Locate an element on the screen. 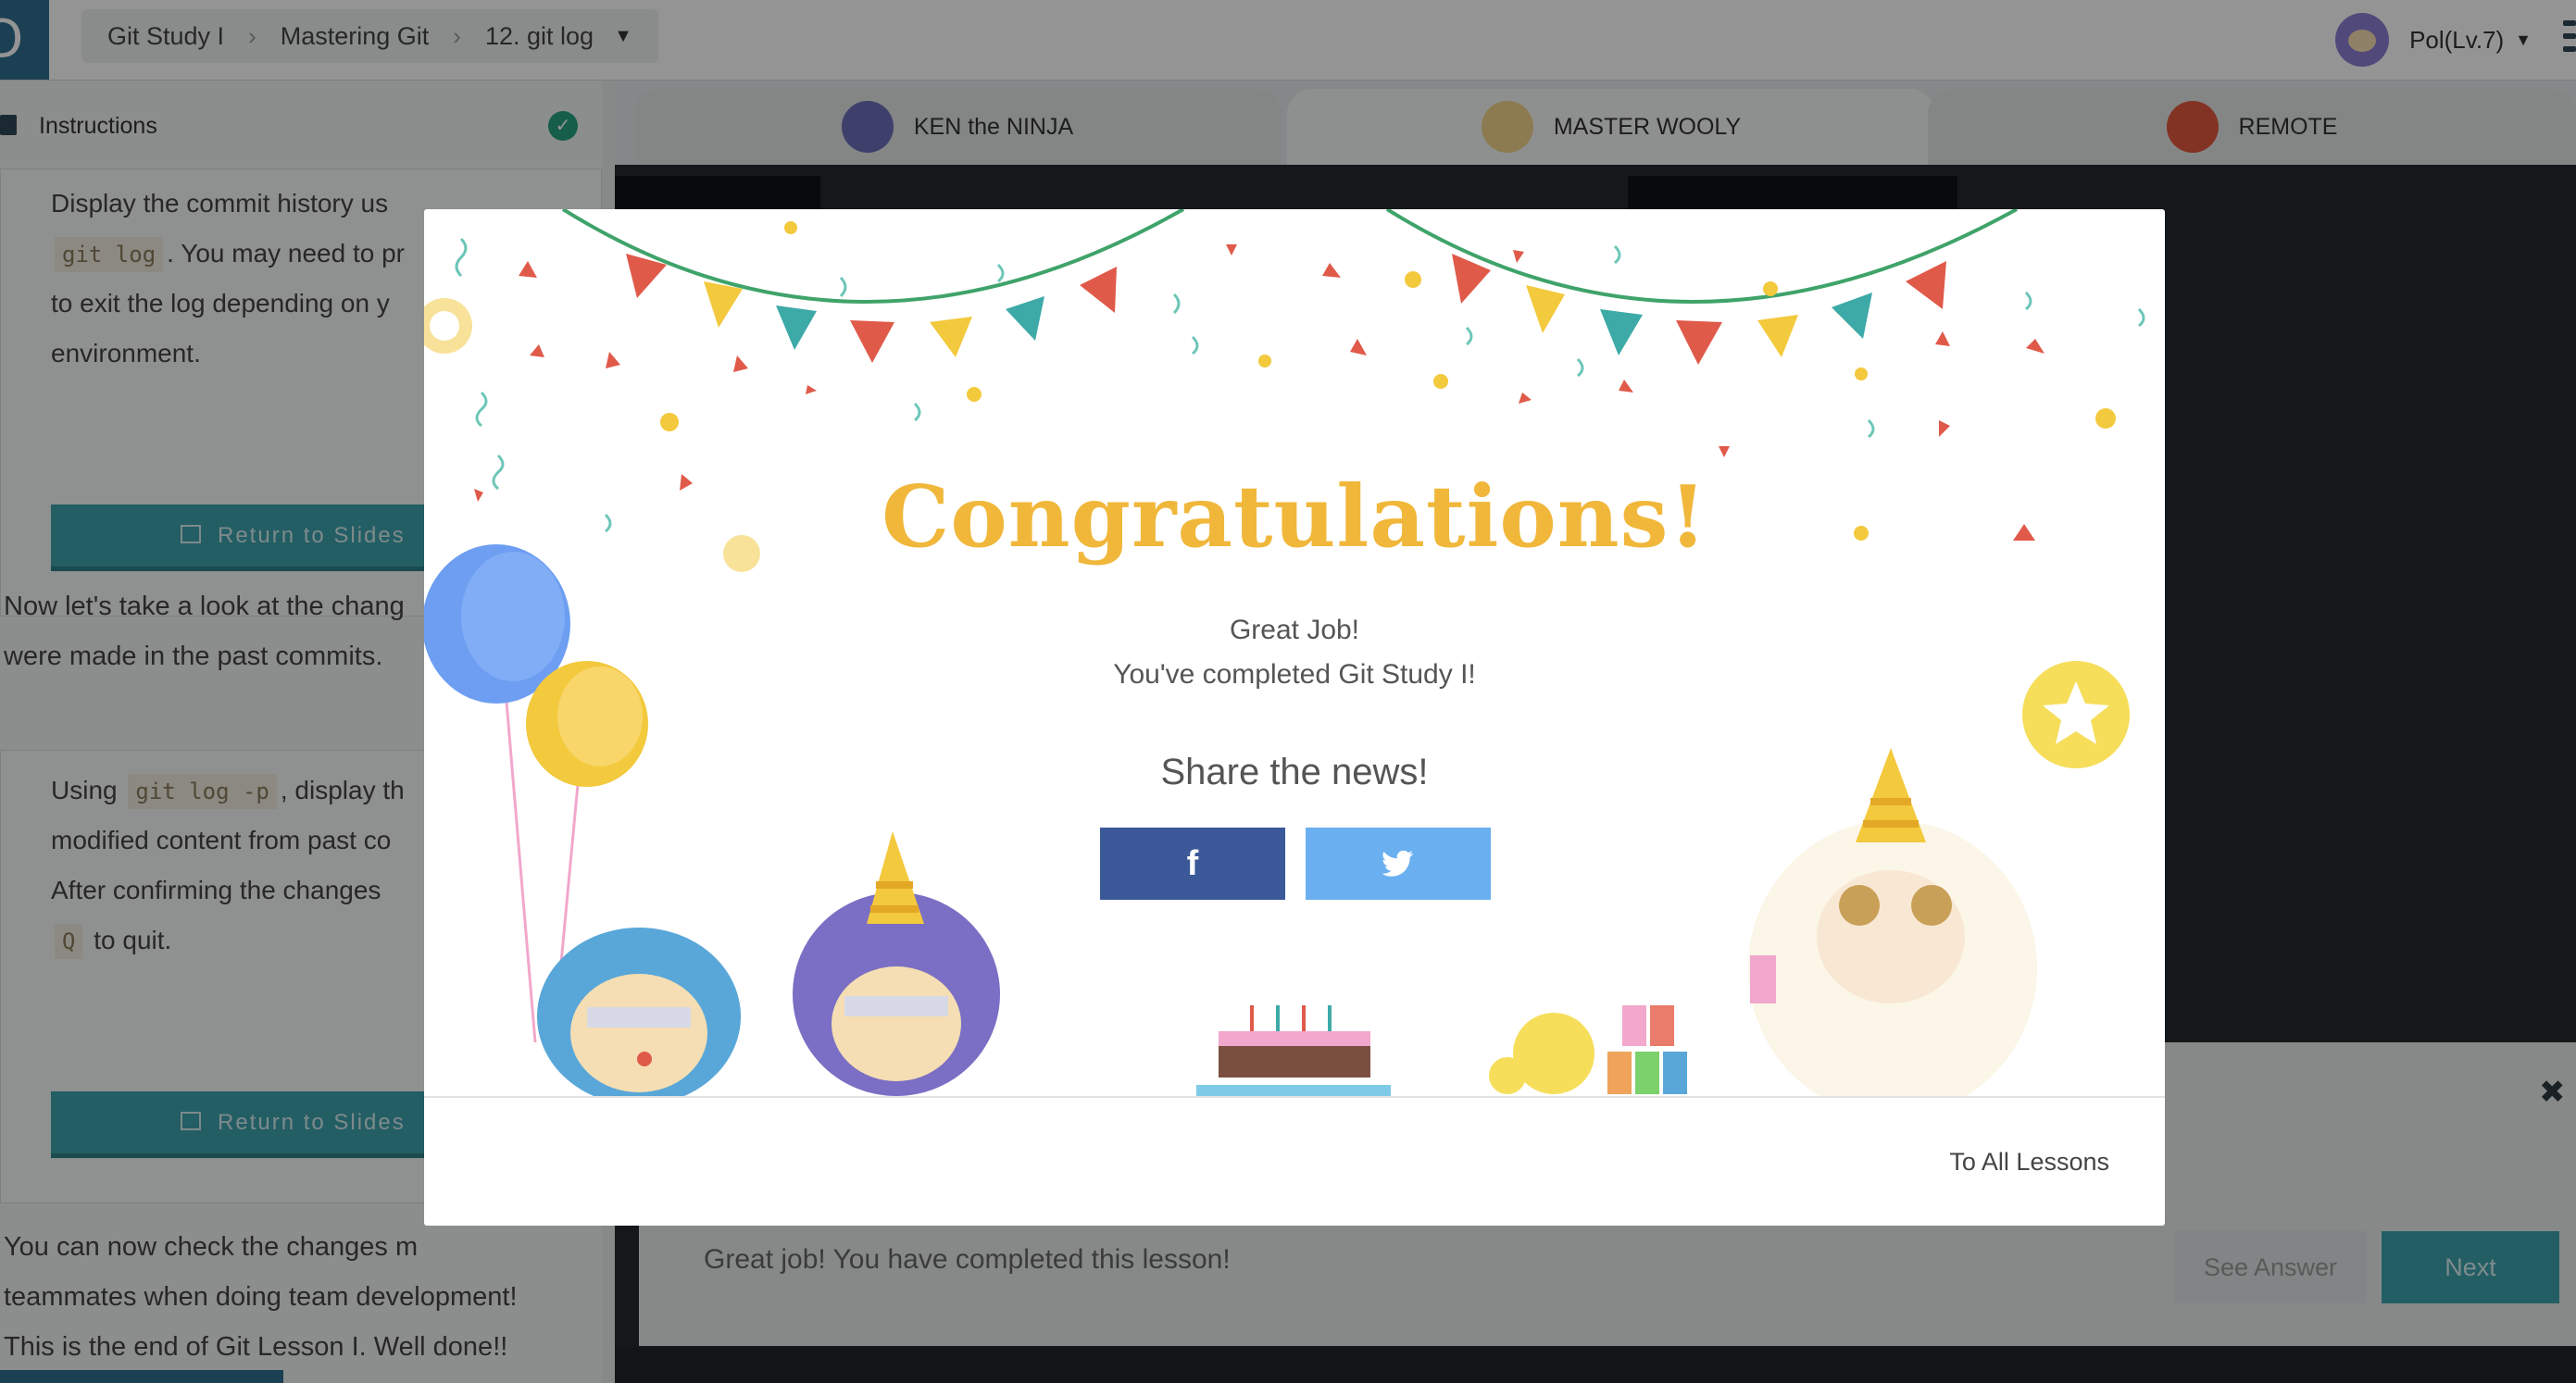  facebook-icon: f is located at coordinates (1192, 863).